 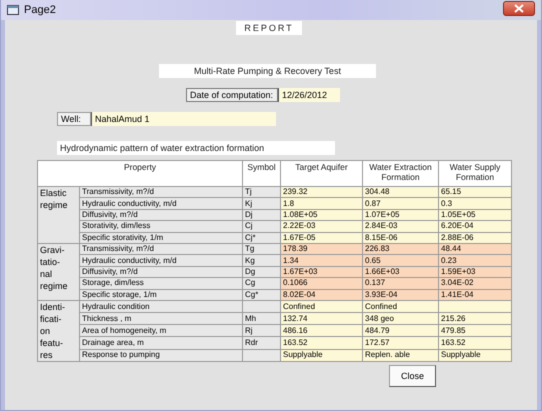 I want to click on property-cell: Storativity, dim/less, so click(x=161, y=226).